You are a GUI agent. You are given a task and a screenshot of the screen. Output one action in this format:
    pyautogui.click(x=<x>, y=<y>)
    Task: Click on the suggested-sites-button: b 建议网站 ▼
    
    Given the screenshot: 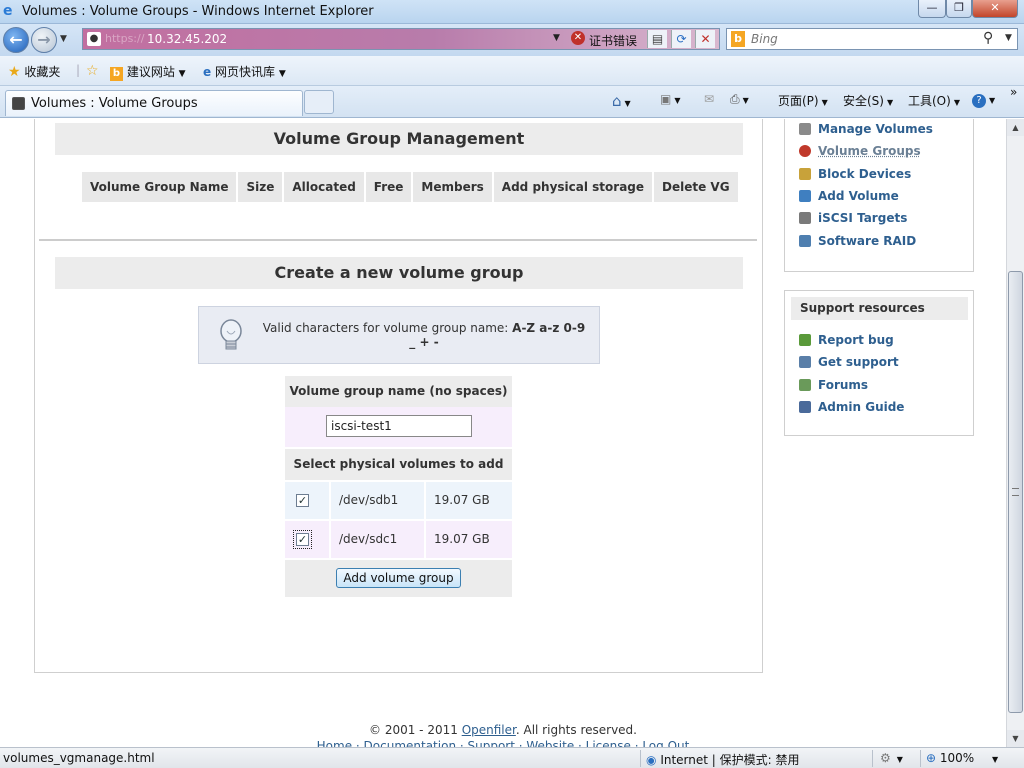 What is the action you would take?
    pyautogui.click(x=148, y=72)
    